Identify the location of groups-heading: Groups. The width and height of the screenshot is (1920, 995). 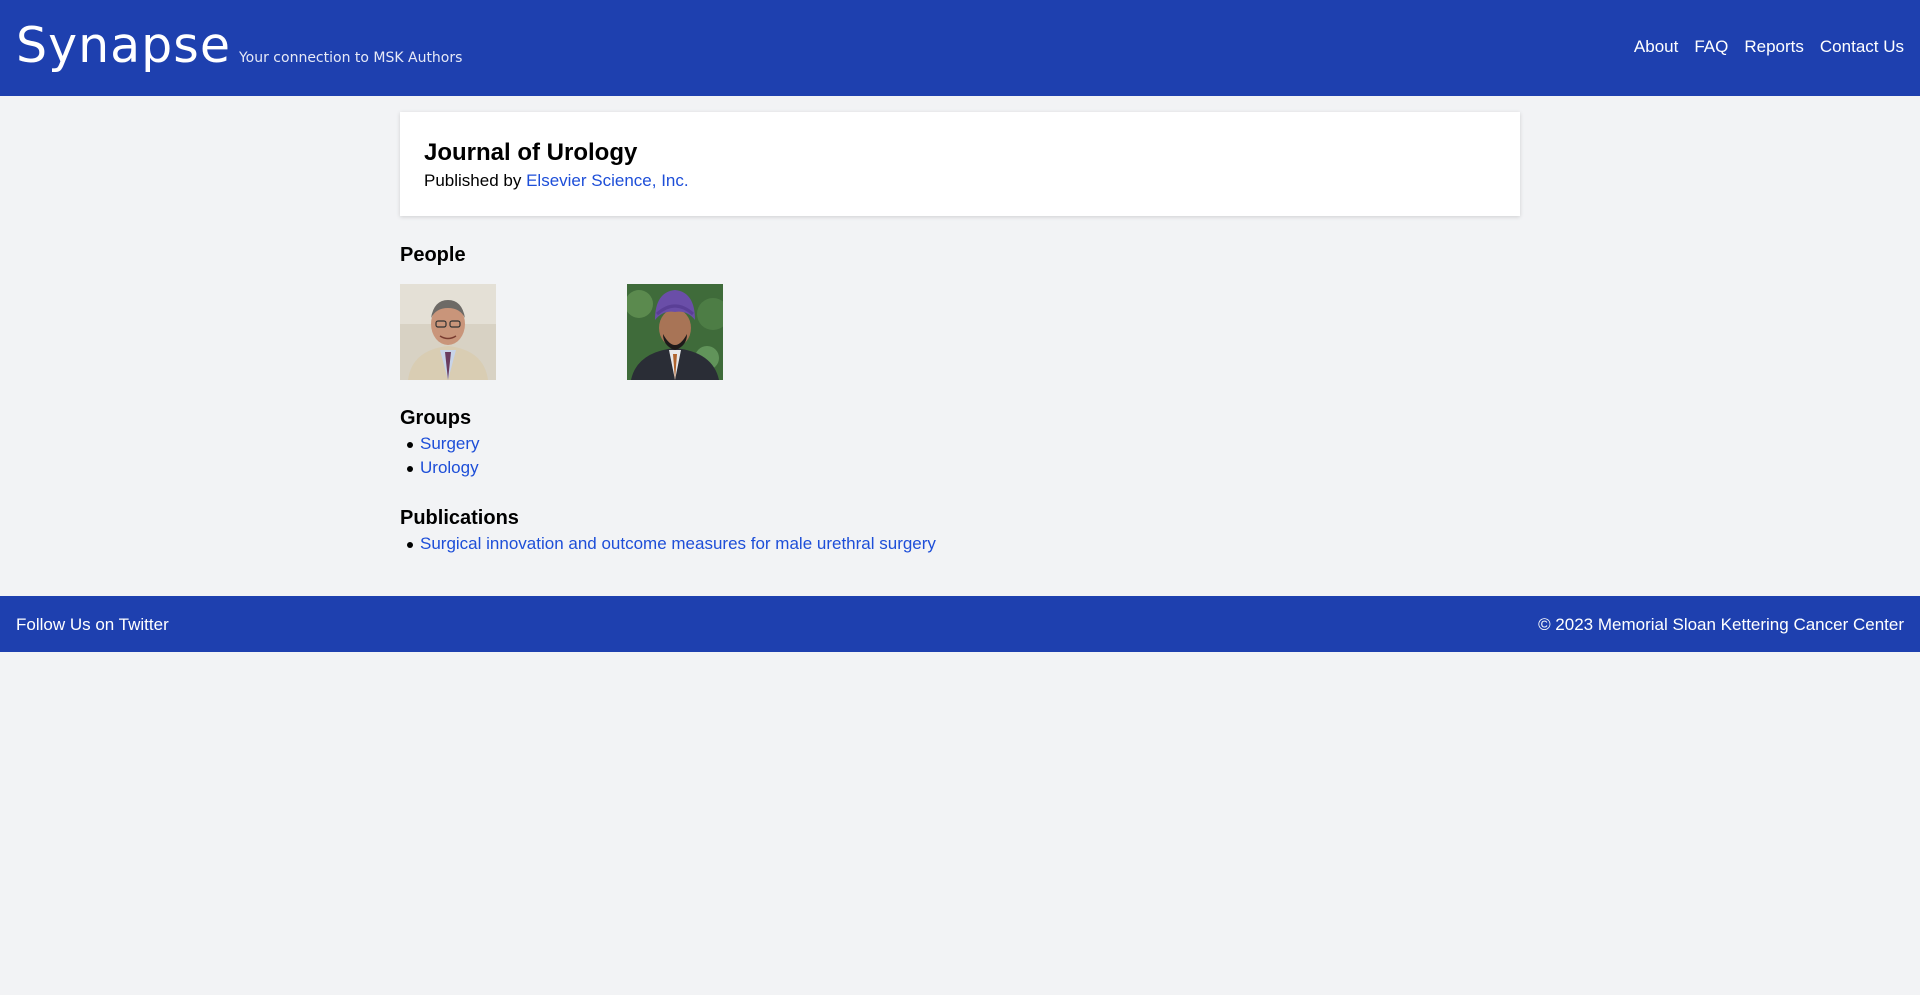
(436, 418).